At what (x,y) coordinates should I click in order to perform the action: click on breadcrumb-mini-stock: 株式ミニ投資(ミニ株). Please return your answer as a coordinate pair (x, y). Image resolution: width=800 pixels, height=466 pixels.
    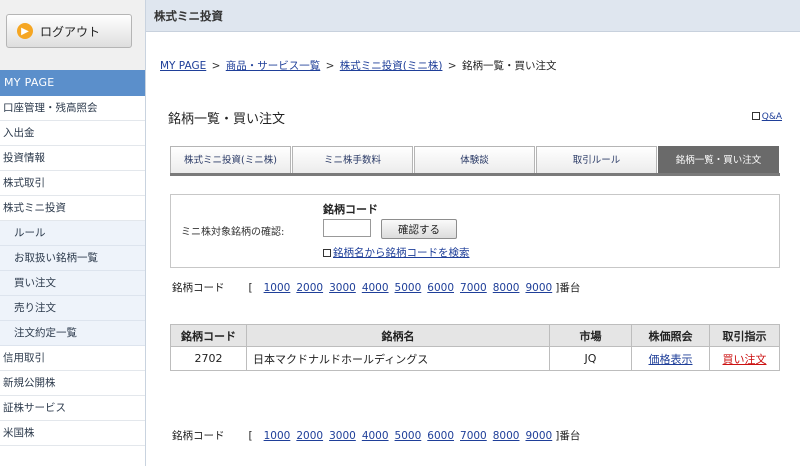
    Looking at the image, I should click on (391, 66).